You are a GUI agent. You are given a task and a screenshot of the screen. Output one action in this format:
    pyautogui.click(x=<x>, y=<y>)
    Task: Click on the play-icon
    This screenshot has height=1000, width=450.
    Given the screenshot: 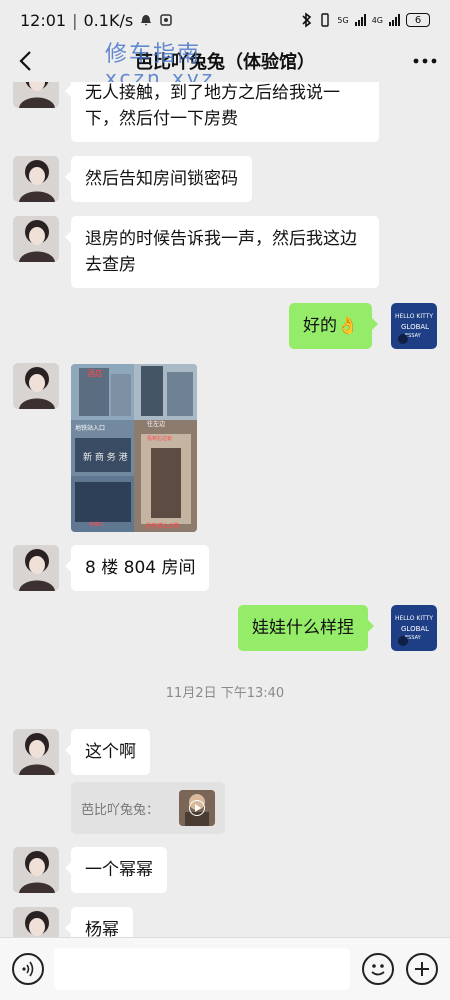 What is the action you would take?
    pyautogui.click(x=197, y=808)
    